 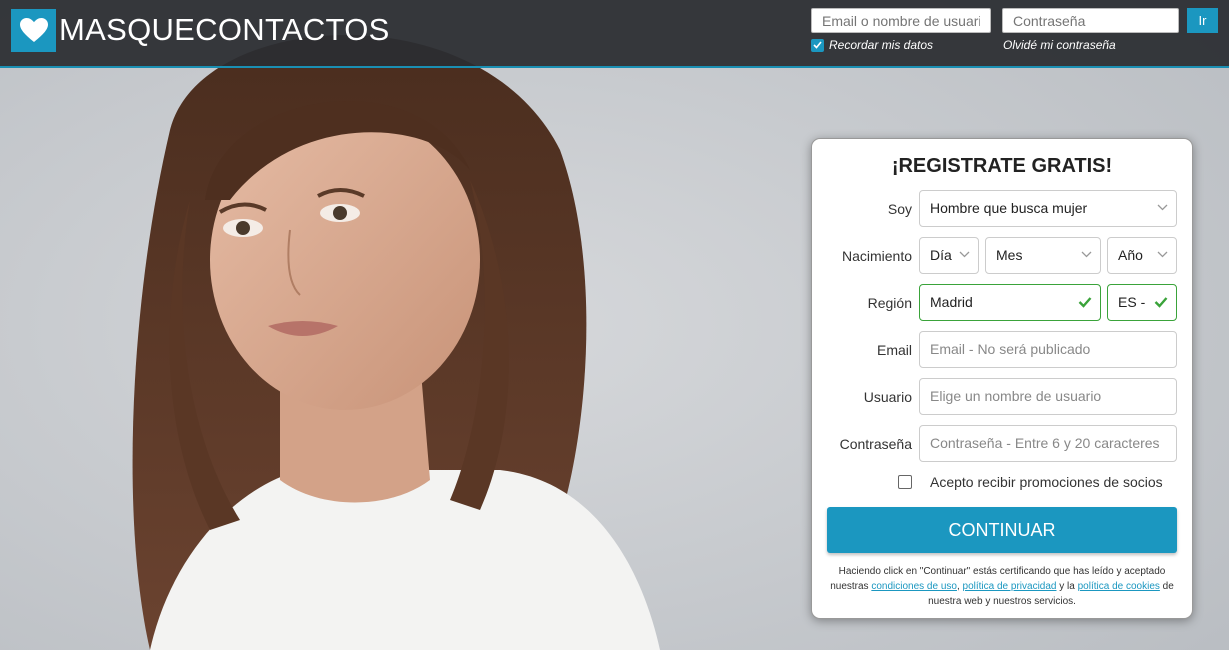 I want to click on birth-label: Nacimiento, so click(x=876, y=256).